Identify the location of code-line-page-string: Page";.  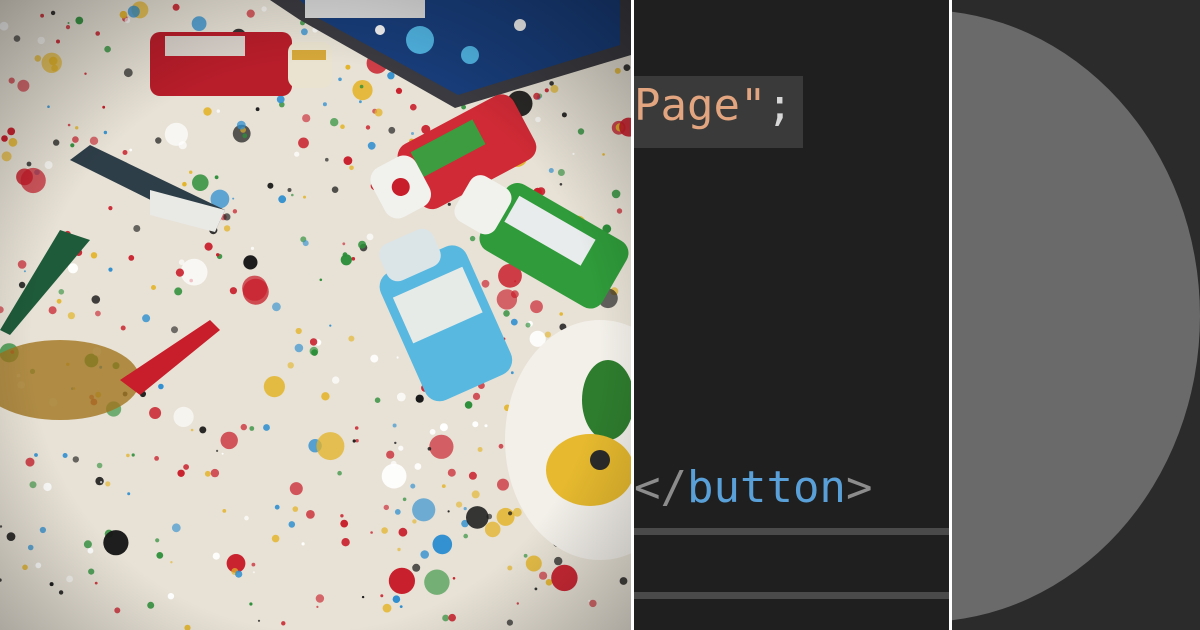
(718, 112).